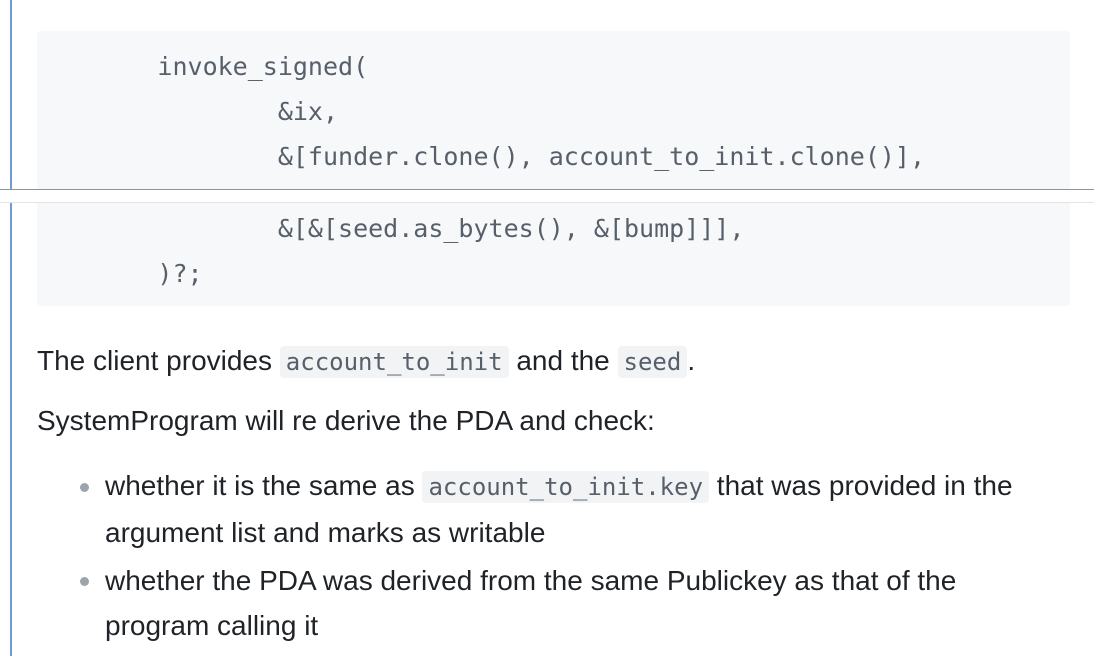  Describe the element at coordinates (158, 360) in the screenshot. I see `paragraph-text: The client provides` at that location.